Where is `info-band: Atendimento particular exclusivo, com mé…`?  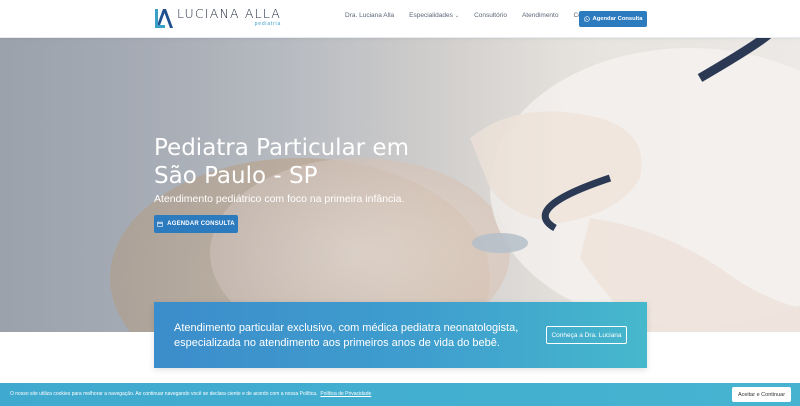
info-band: Atendimento particular exclusivo, com mé… is located at coordinates (400, 335).